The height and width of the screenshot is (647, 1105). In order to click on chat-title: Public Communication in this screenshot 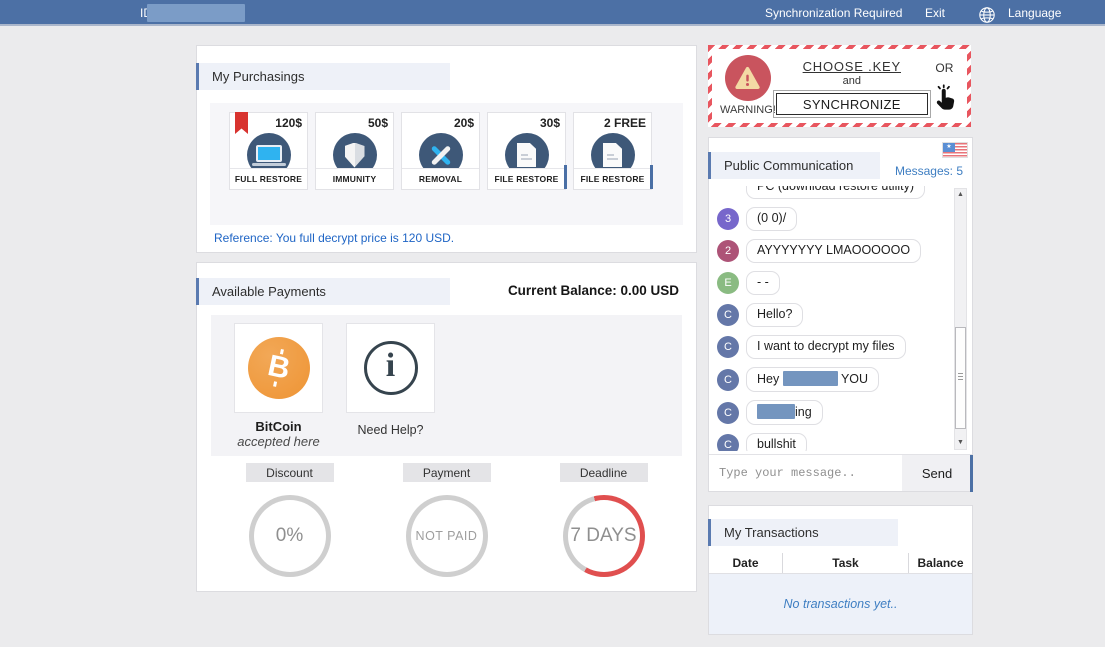, I will do `click(794, 165)`.